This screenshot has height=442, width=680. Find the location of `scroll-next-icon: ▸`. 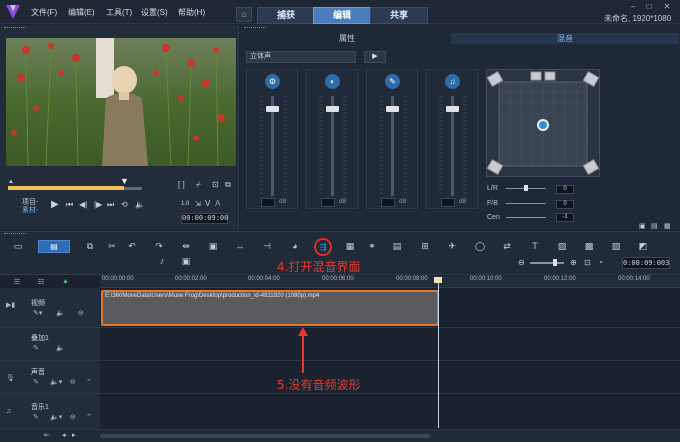

scroll-next-icon: ▸ is located at coordinates (74, 435).